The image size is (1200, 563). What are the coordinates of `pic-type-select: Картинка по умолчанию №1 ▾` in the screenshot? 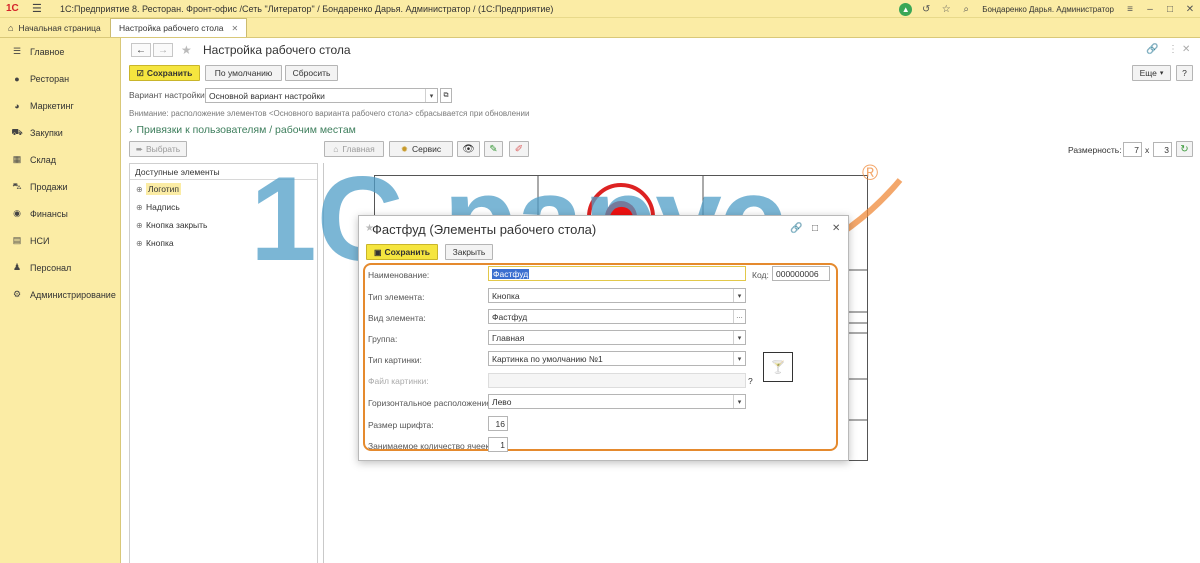 It's located at (617, 358).